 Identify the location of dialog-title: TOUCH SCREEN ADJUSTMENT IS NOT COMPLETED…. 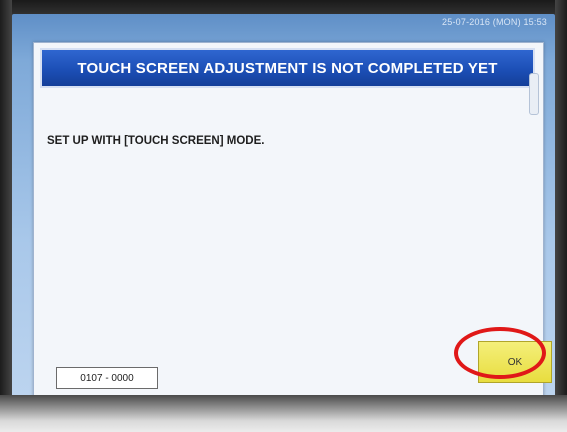
(287, 68).